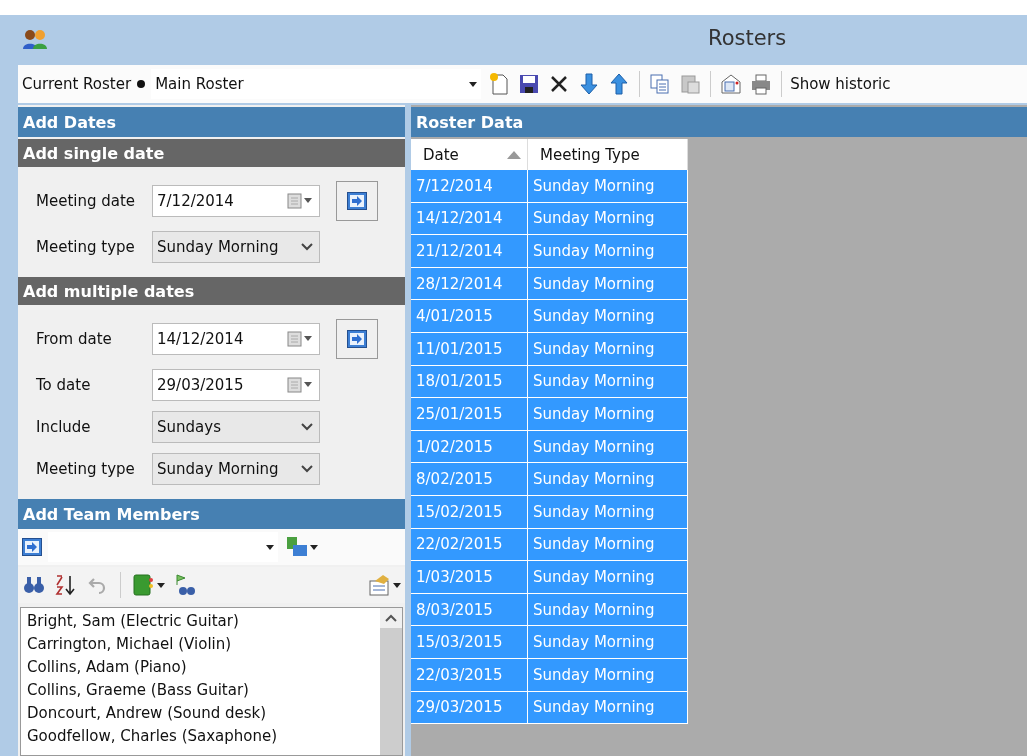 The width and height of the screenshot is (1027, 756). I want to click on mail-icon, so click(731, 84).